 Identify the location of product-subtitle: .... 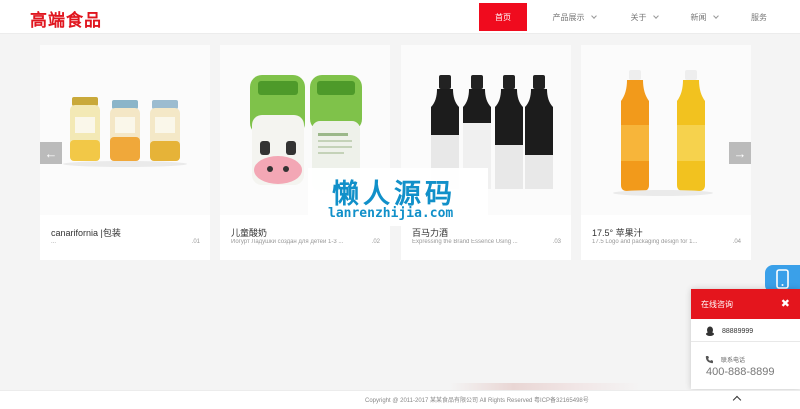
(54, 242).